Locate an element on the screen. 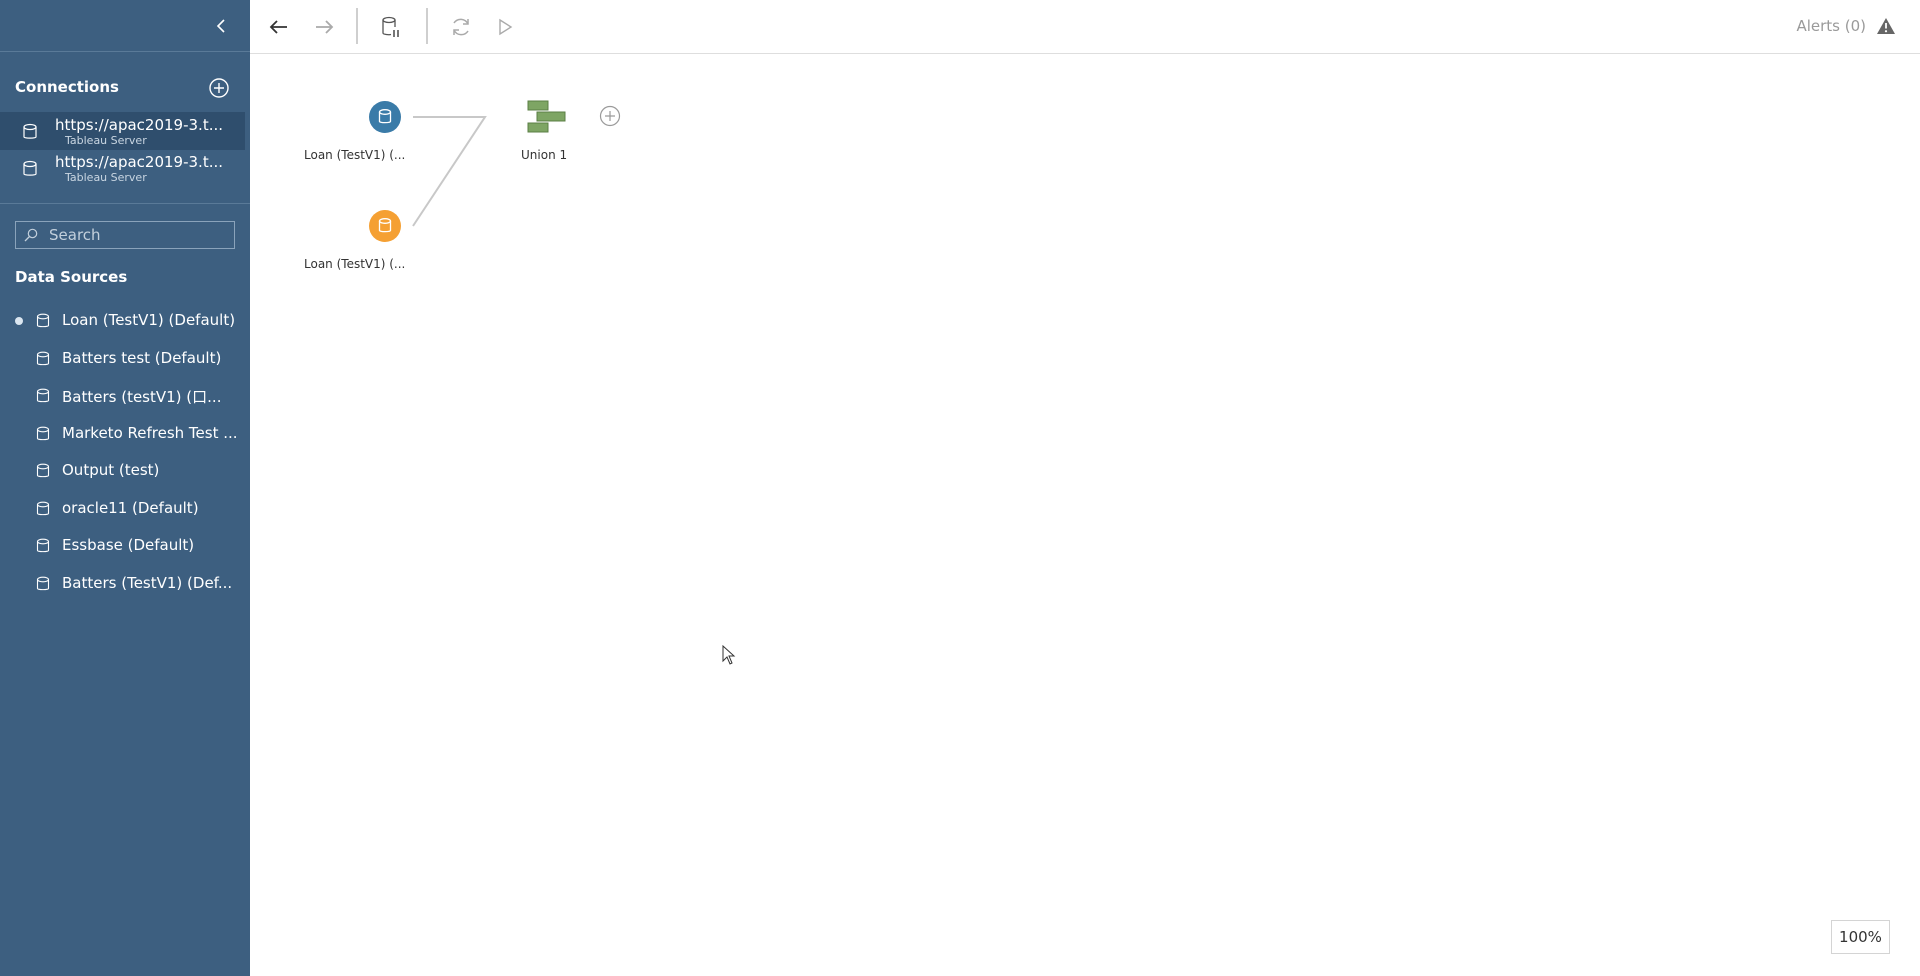 This screenshot has width=1920, height=976. data-source-item: Loan (TestV1) (Default) is located at coordinates (125, 321).